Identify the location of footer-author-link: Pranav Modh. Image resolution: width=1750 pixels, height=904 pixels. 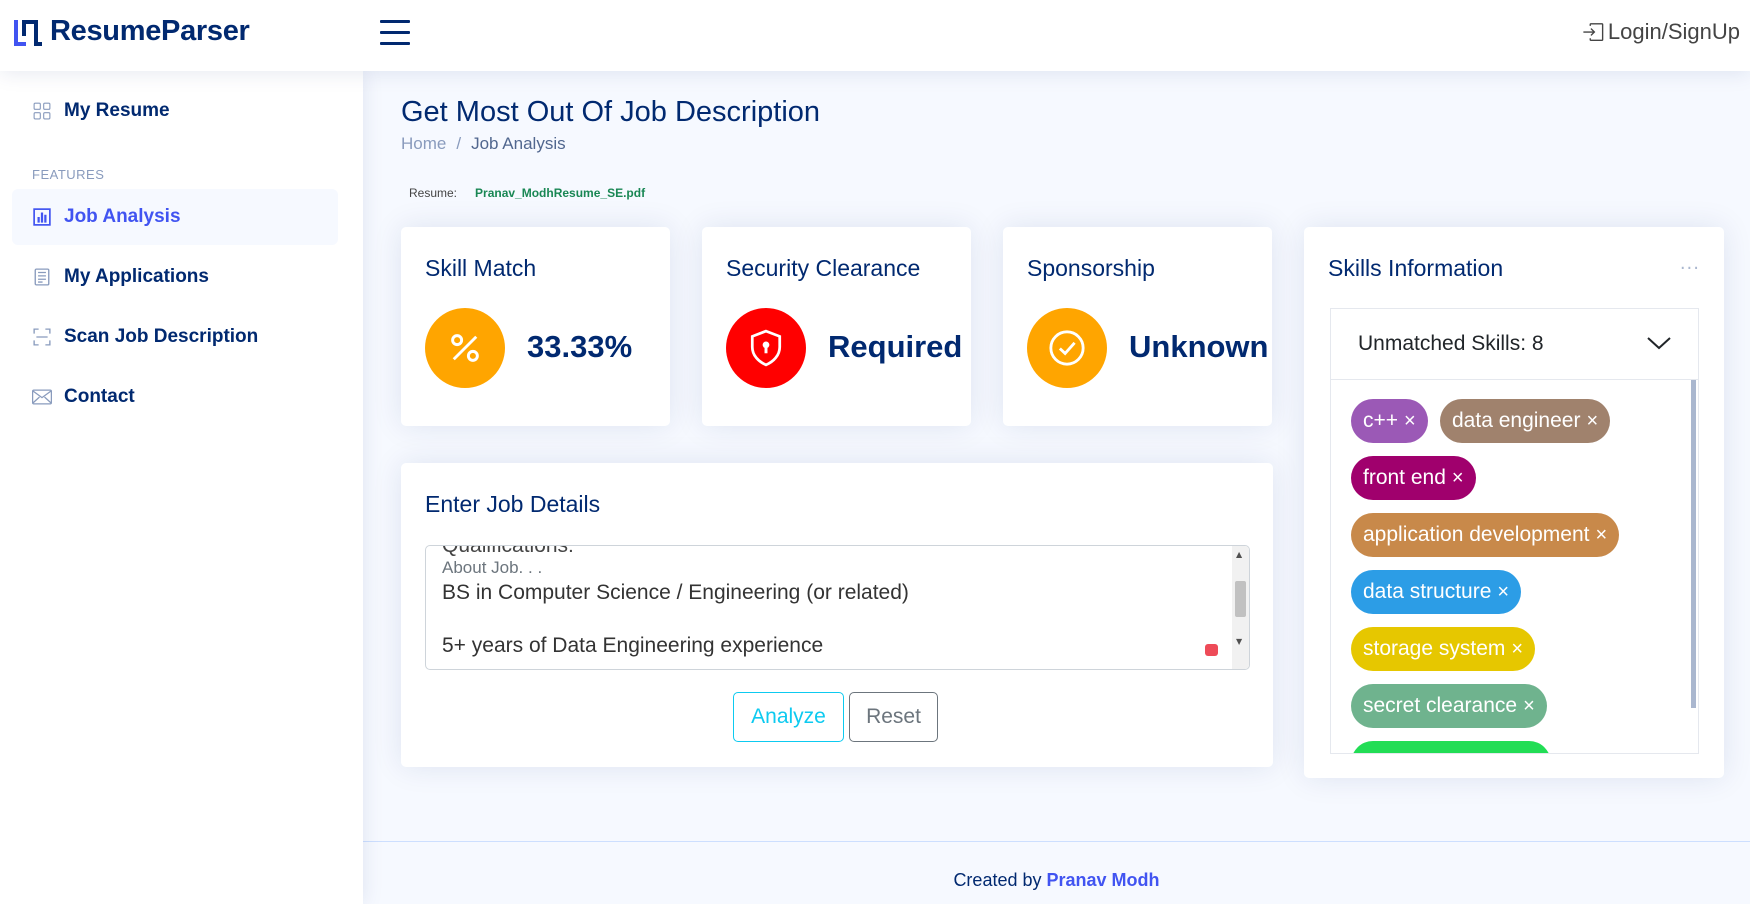
(1103, 880).